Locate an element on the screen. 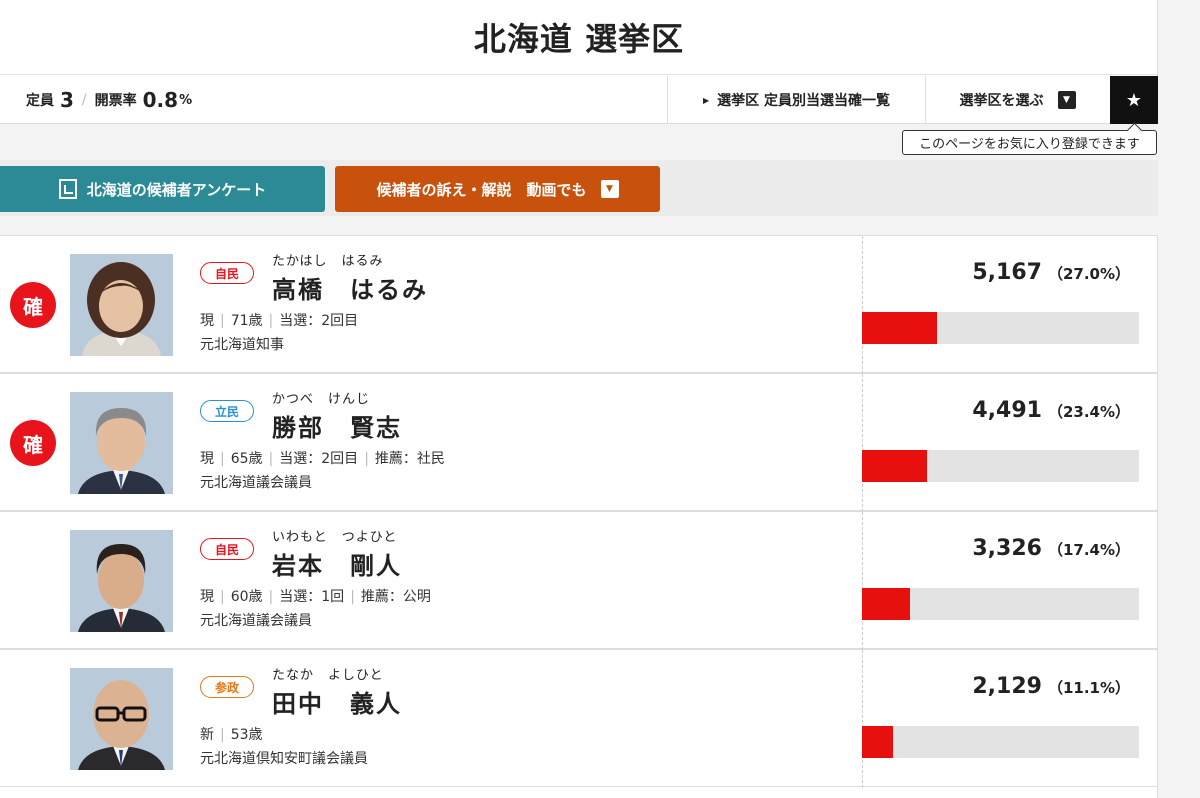 Image resolution: width=1200 pixels, height=798 pixels. counting-rate-label: 開票率 is located at coordinates (115, 101).